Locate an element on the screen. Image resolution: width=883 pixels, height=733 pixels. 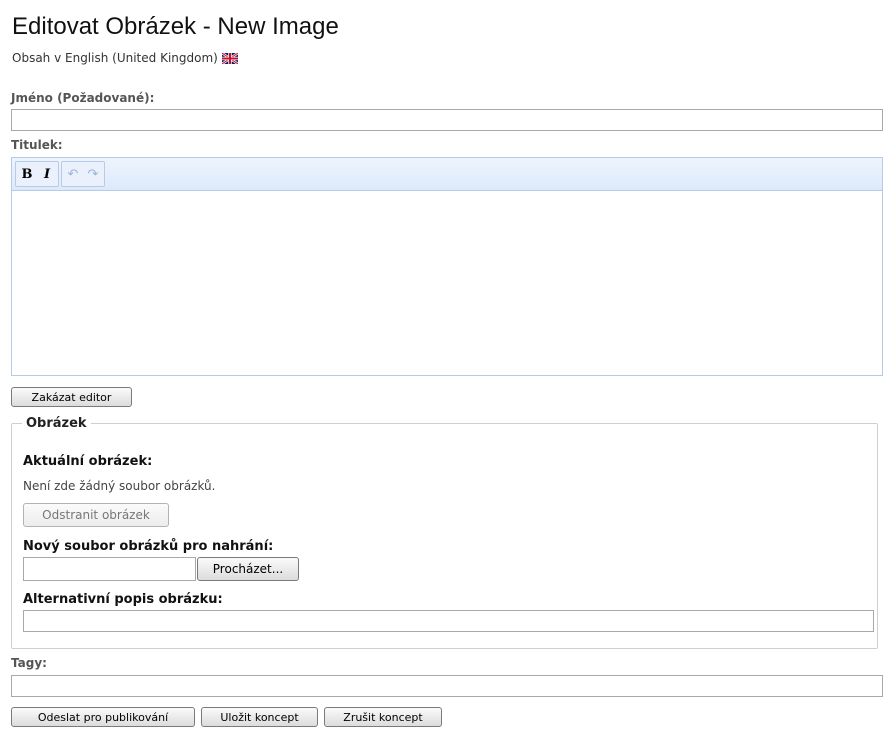
cancel-draft-button: Zrušit koncept is located at coordinates (383, 717).